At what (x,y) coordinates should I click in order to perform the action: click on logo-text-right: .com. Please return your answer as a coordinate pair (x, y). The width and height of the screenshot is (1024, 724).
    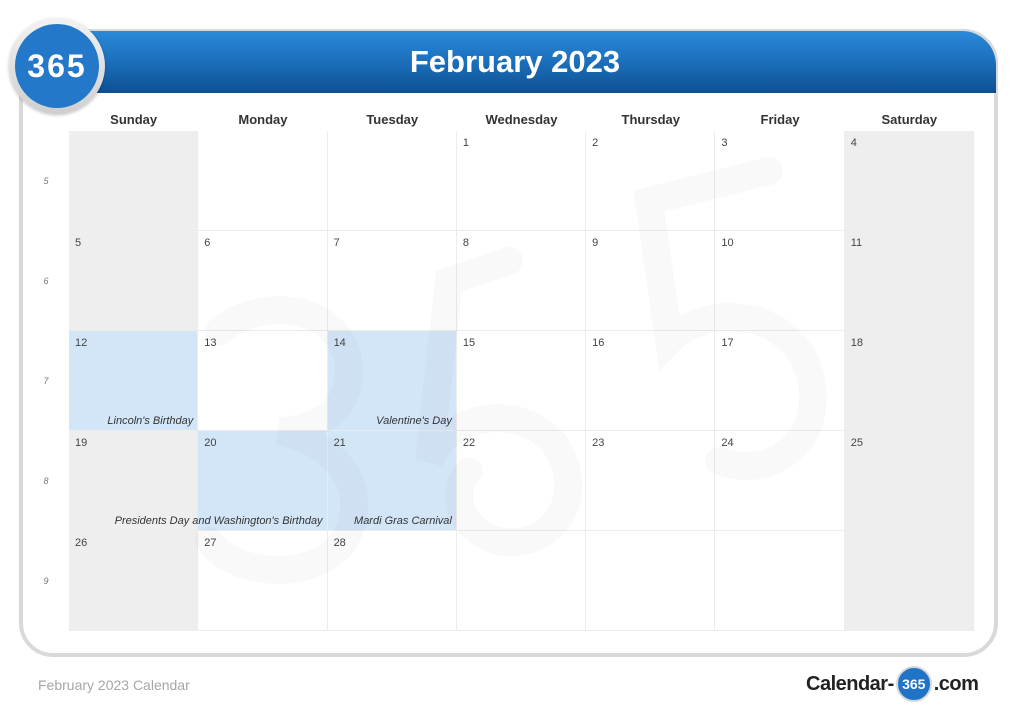
    Looking at the image, I should click on (956, 683).